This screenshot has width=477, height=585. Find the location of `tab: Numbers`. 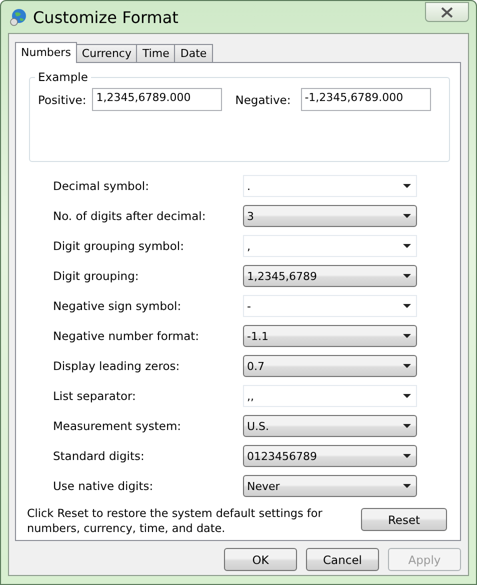

tab: Numbers is located at coordinates (46, 52).